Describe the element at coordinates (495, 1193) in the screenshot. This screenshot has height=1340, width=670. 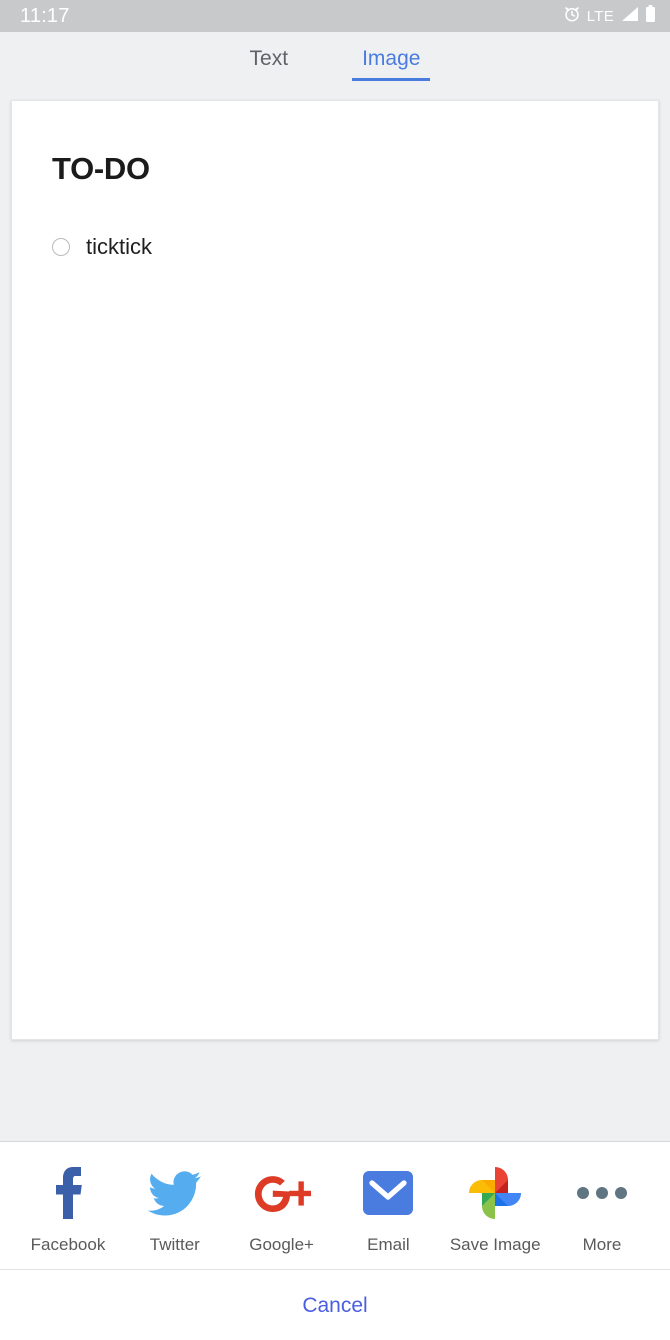
I see `google-photos-icon` at that location.